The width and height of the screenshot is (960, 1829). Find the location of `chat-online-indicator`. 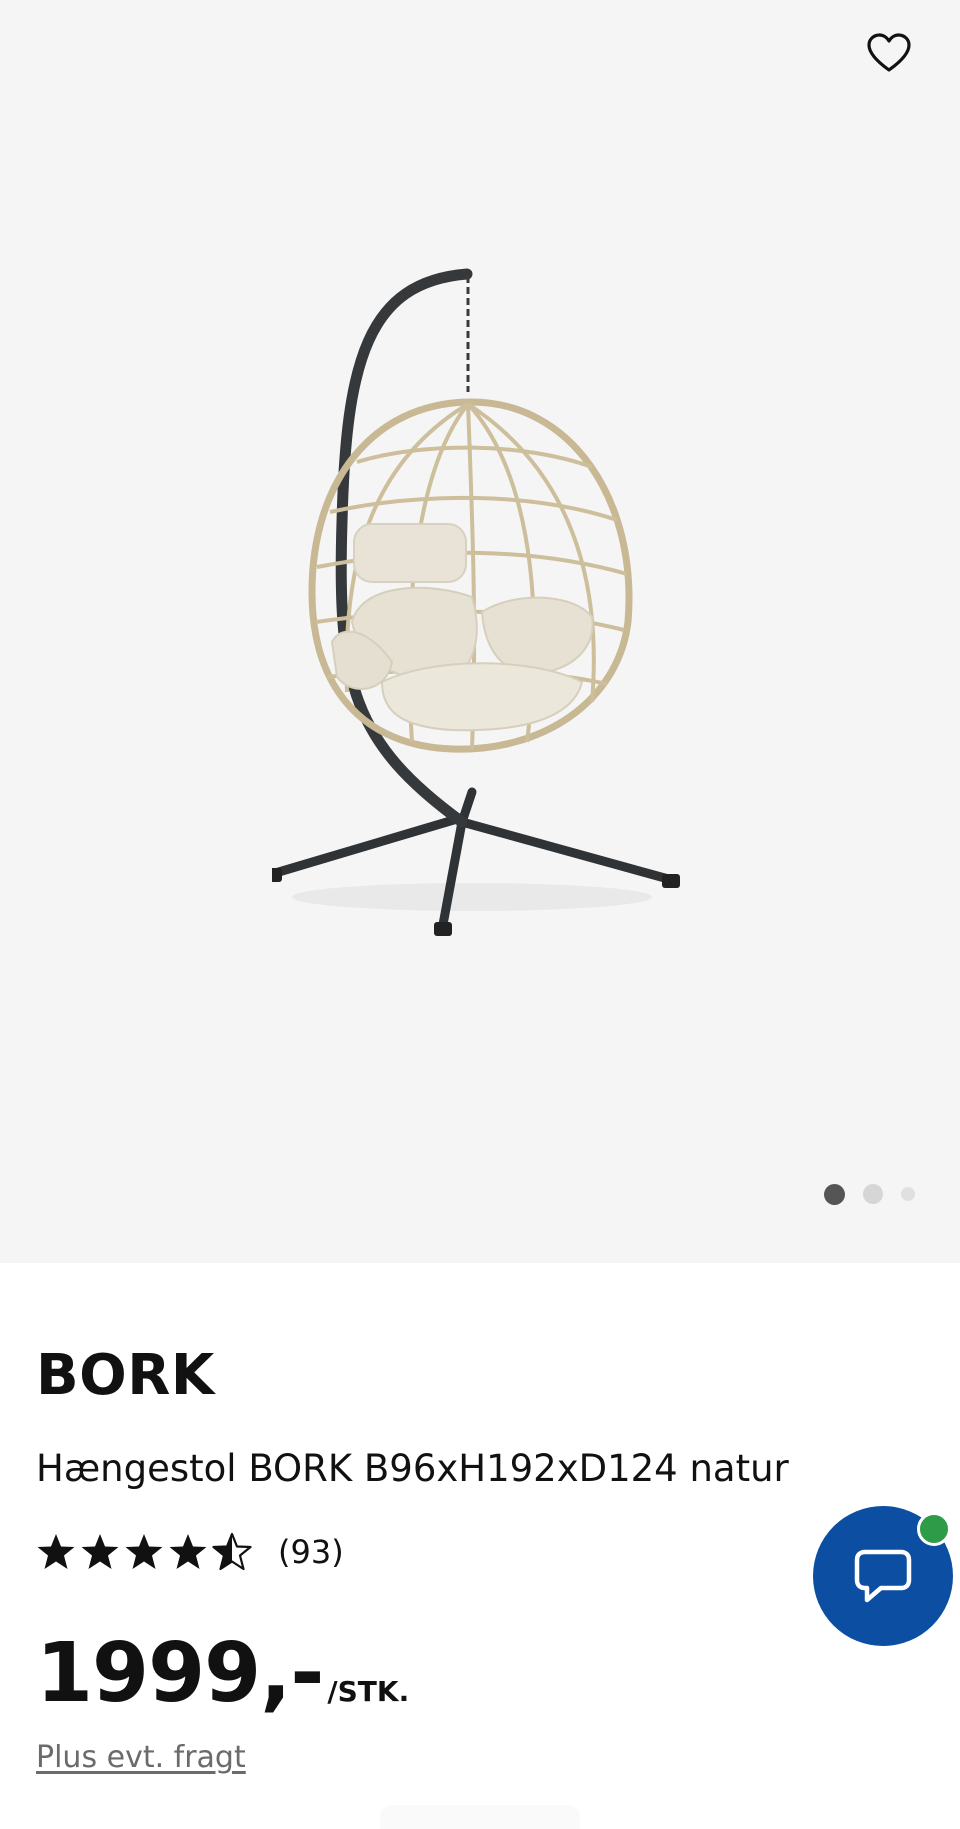

chat-online-indicator is located at coordinates (934, 1529).